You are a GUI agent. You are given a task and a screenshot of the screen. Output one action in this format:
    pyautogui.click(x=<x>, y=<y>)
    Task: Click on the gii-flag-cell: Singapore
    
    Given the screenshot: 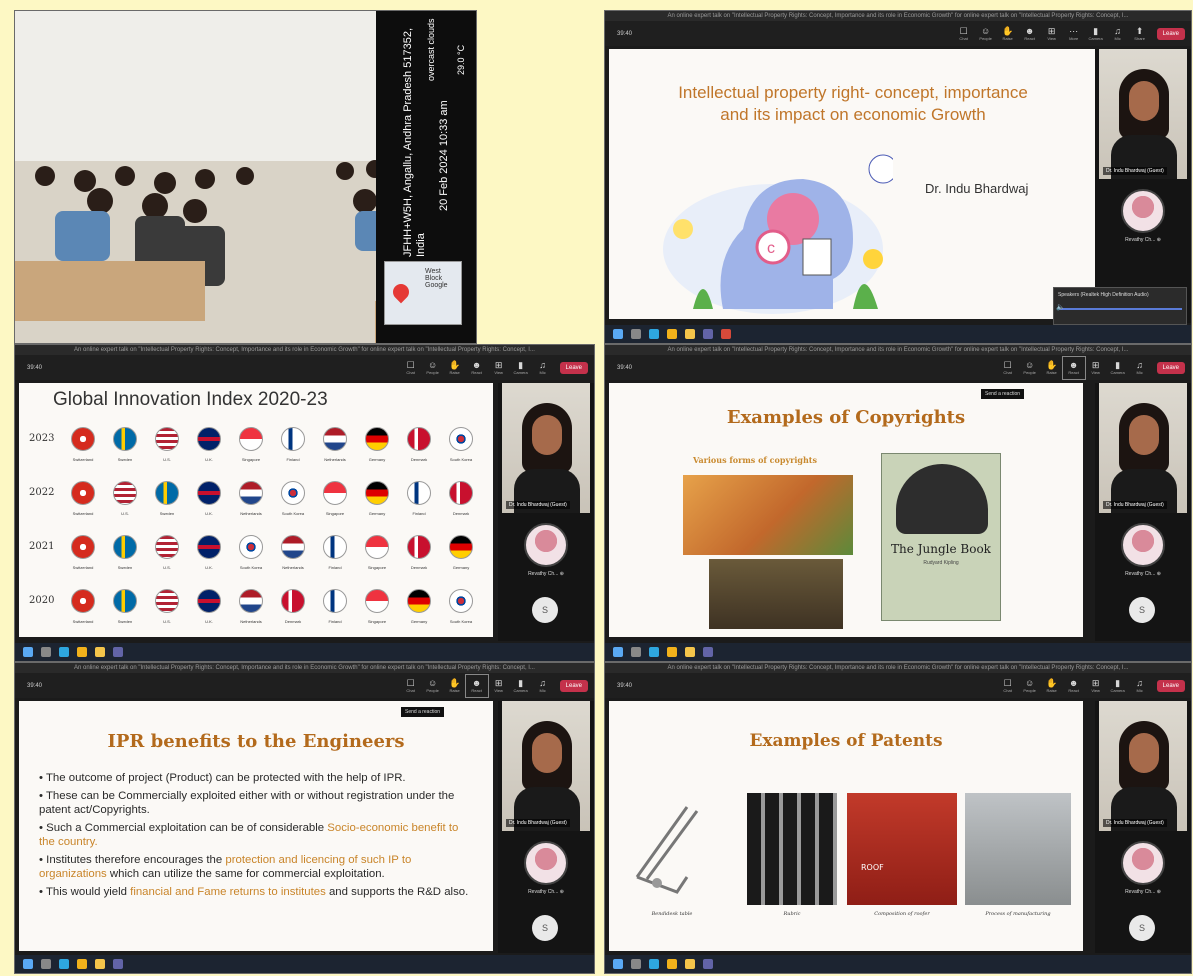 What is the action you would take?
    pyautogui.click(x=377, y=606)
    